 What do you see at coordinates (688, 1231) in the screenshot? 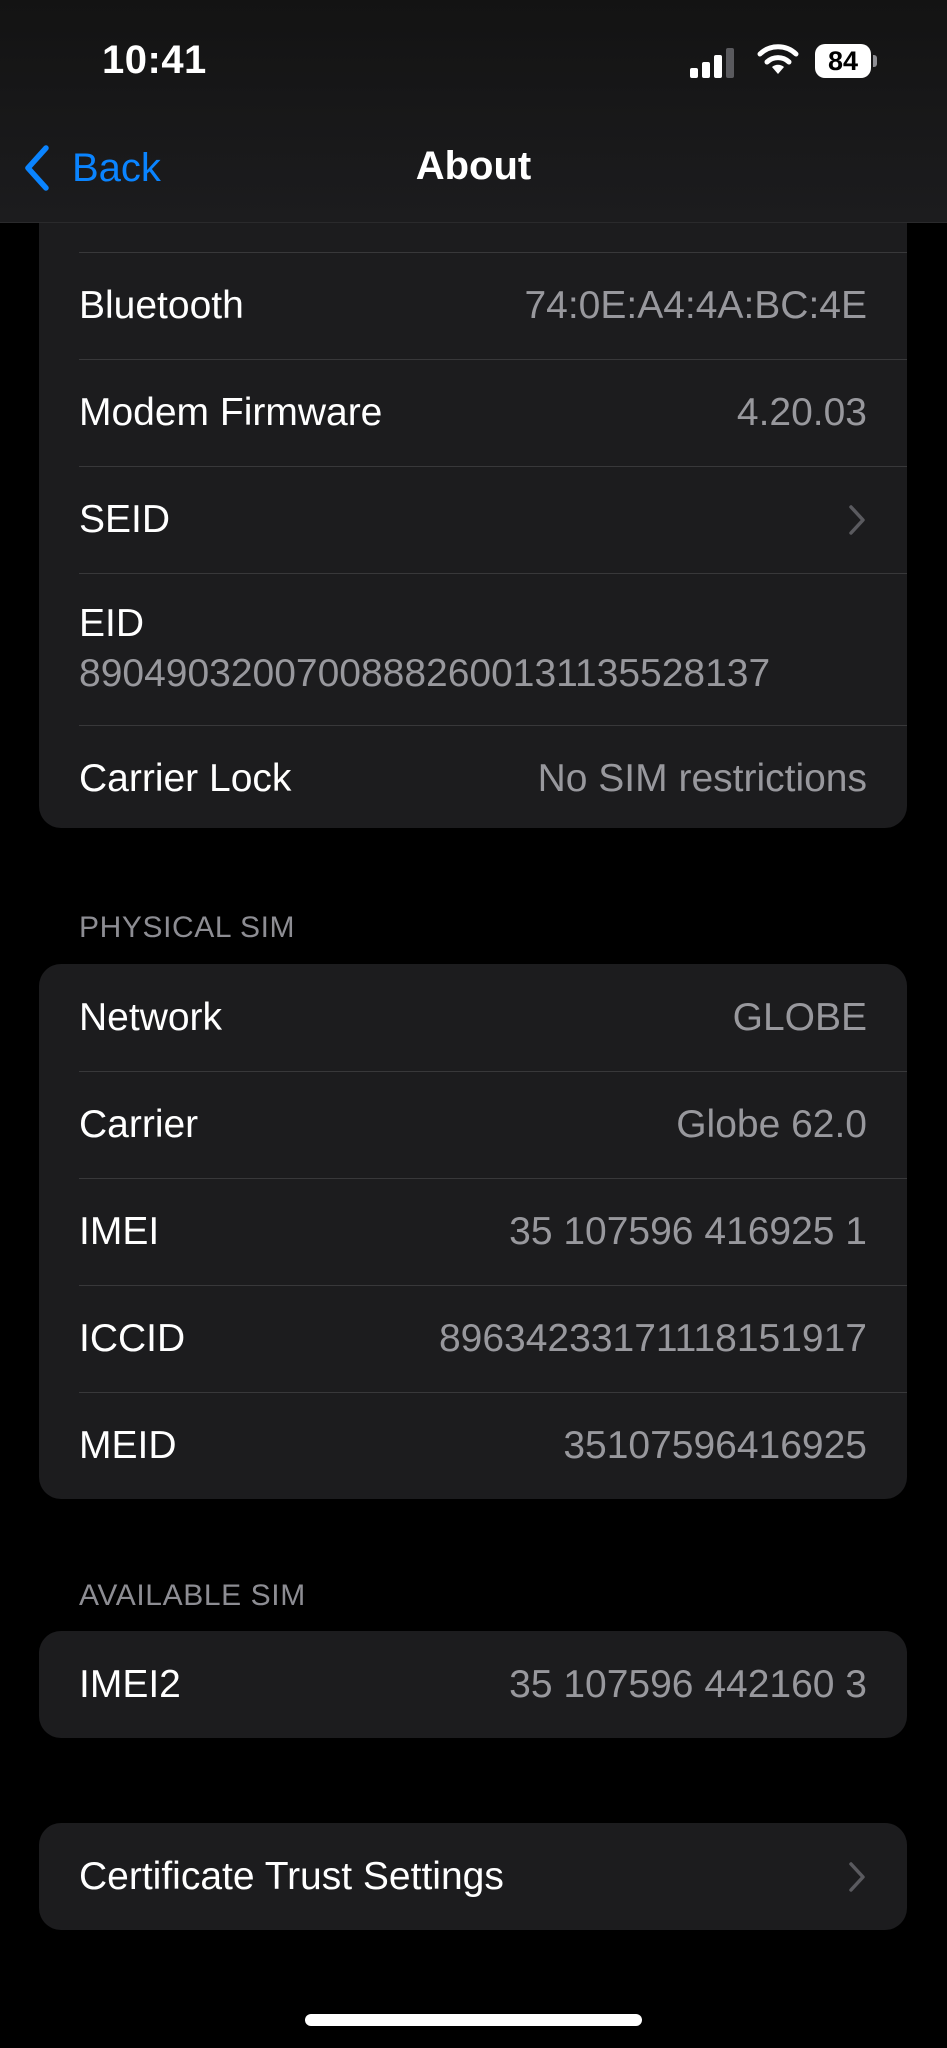
I see `row-value: 35 107596 416925 1` at bounding box center [688, 1231].